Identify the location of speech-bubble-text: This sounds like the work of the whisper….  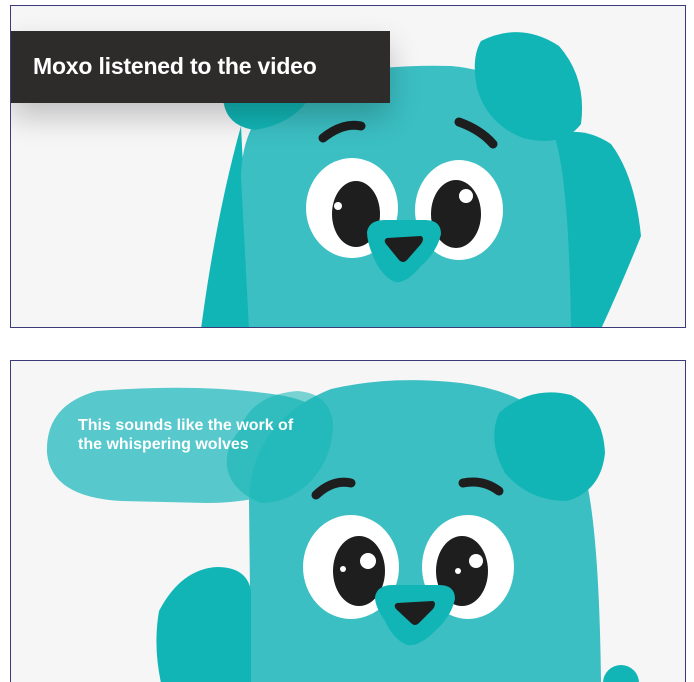
(186, 435).